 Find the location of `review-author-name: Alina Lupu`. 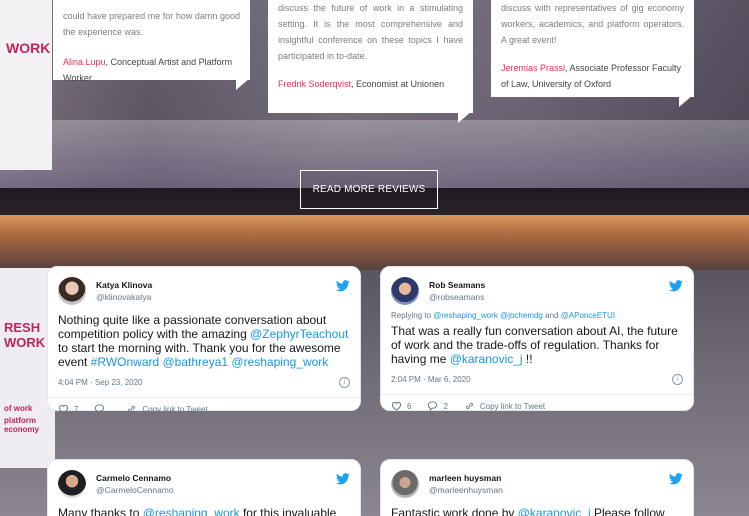

review-author-name: Alina Lupu is located at coordinates (84, 62).